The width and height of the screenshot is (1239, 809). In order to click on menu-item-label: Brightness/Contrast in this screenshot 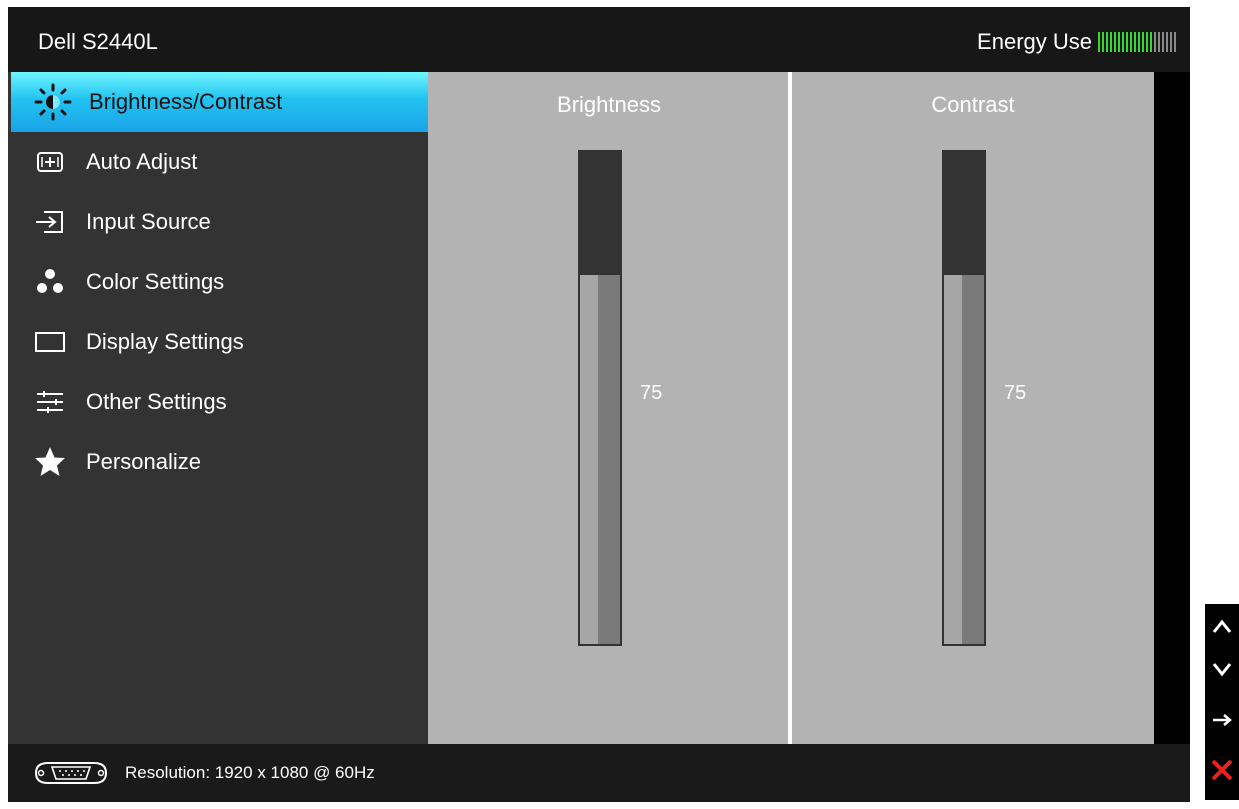, I will do `click(186, 101)`.